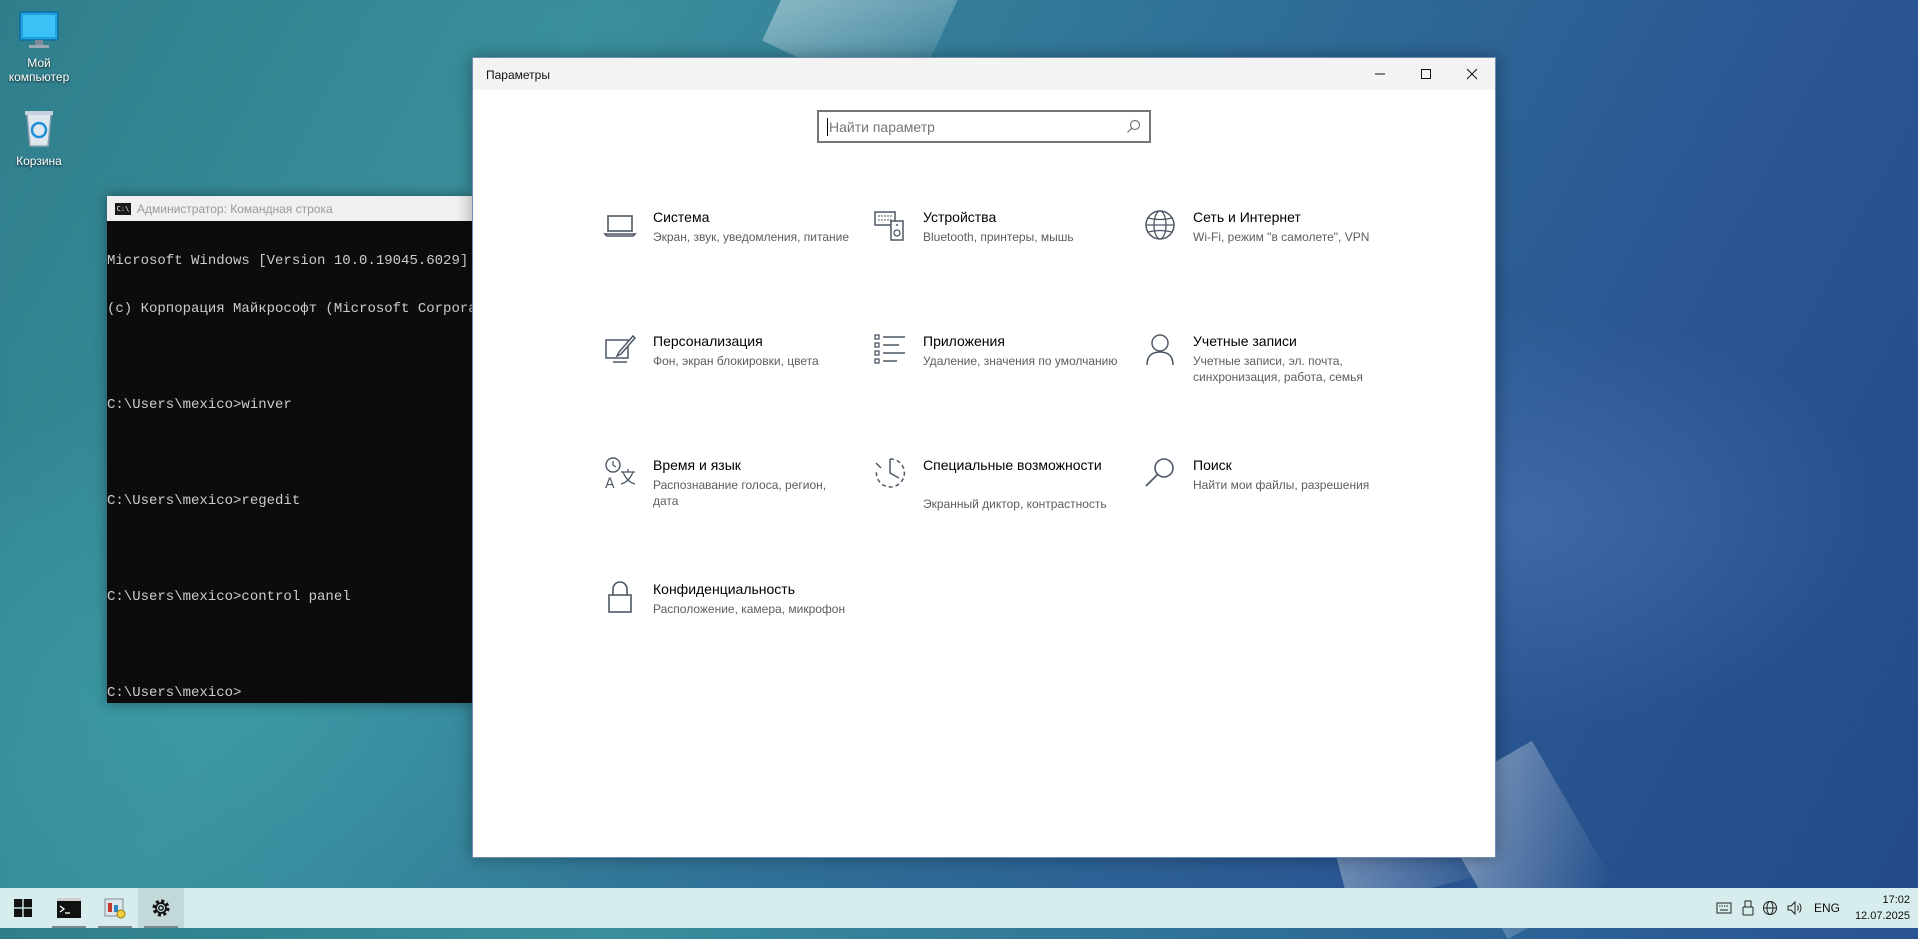  What do you see at coordinates (681, 217) in the screenshot?
I see `category-name: Система` at bounding box center [681, 217].